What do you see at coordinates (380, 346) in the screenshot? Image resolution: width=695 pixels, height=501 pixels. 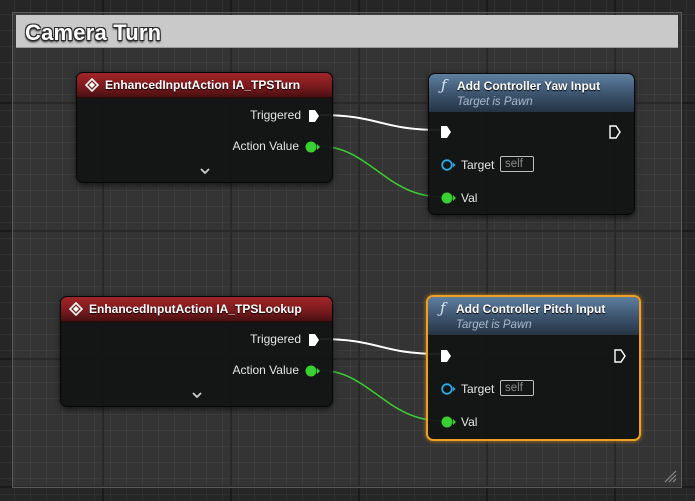 I see `exec-wire-lookup` at bounding box center [380, 346].